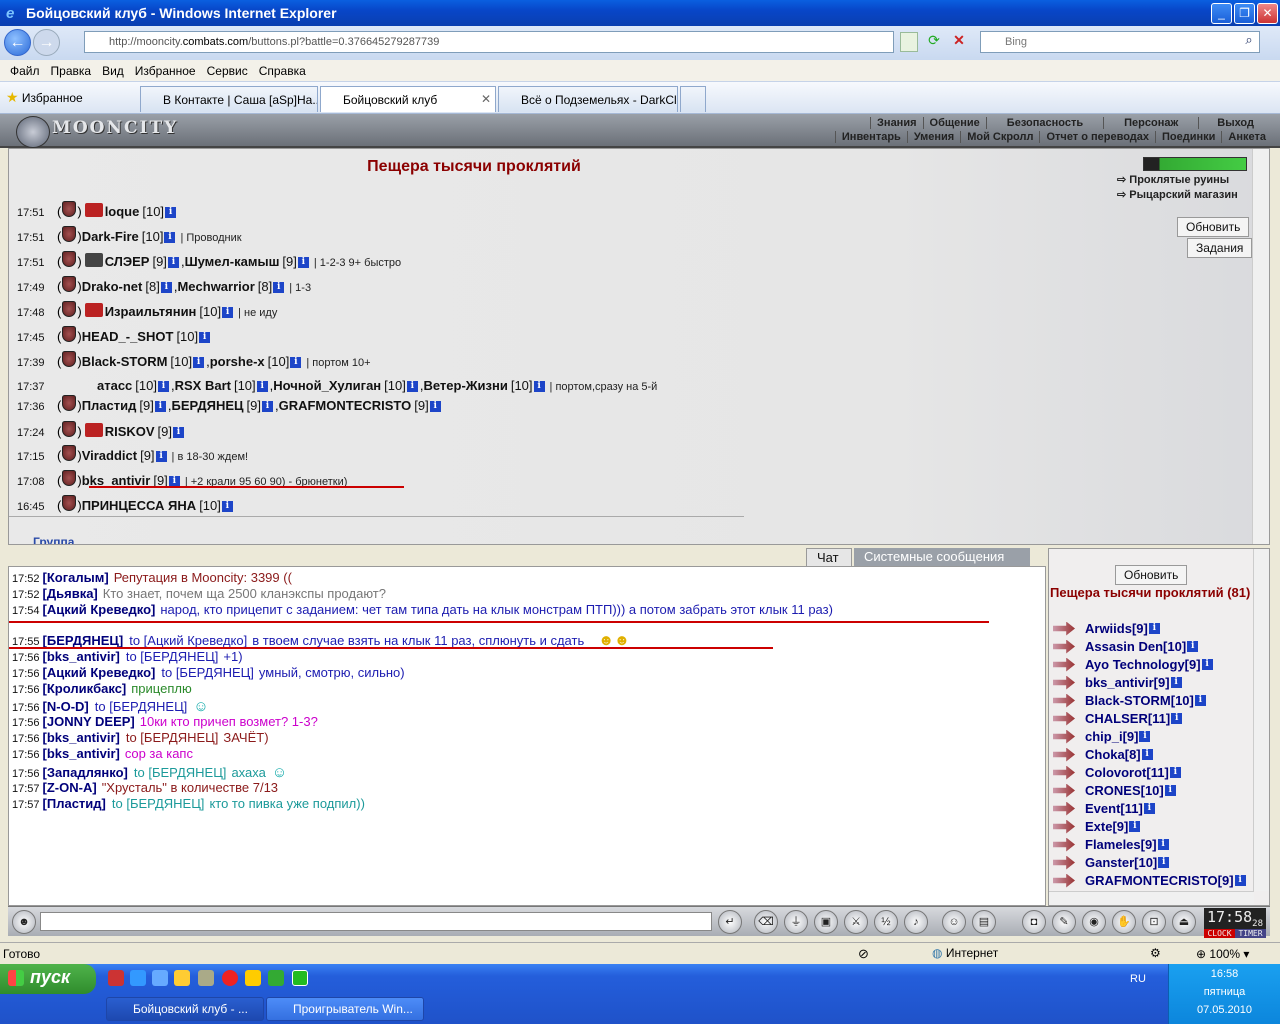  What do you see at coordinates (89, 721) in the screenshot?
I see `chat-author: [JONNY DEEP]` at bounding box center [89, 721].